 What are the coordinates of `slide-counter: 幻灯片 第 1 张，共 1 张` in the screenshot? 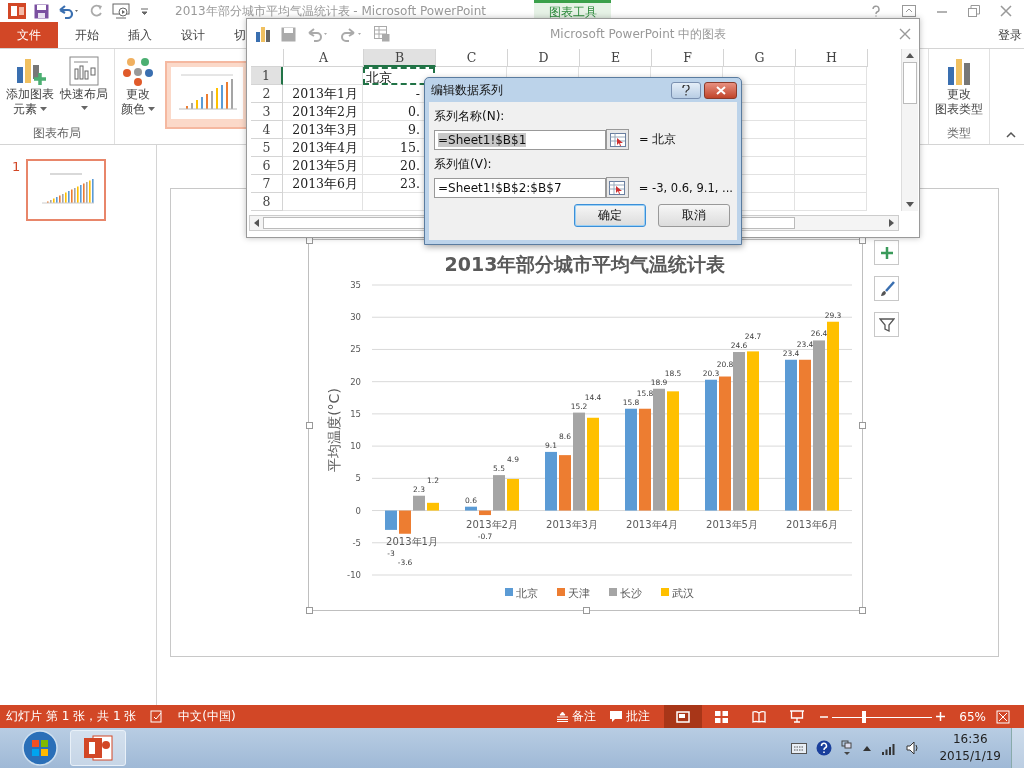 It's located at (71, 716).